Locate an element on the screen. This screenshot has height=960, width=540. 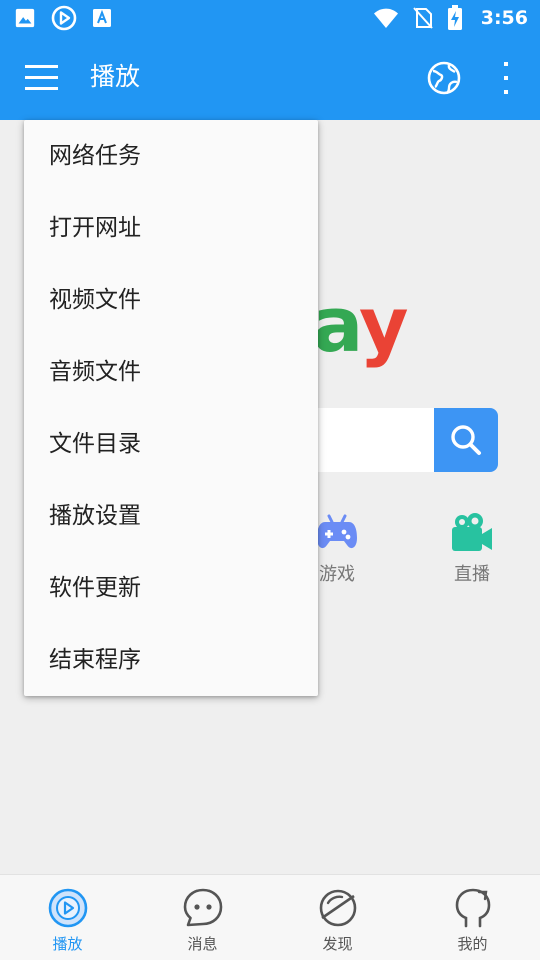
battery-charging-icon is located at coordinates (454, 17).